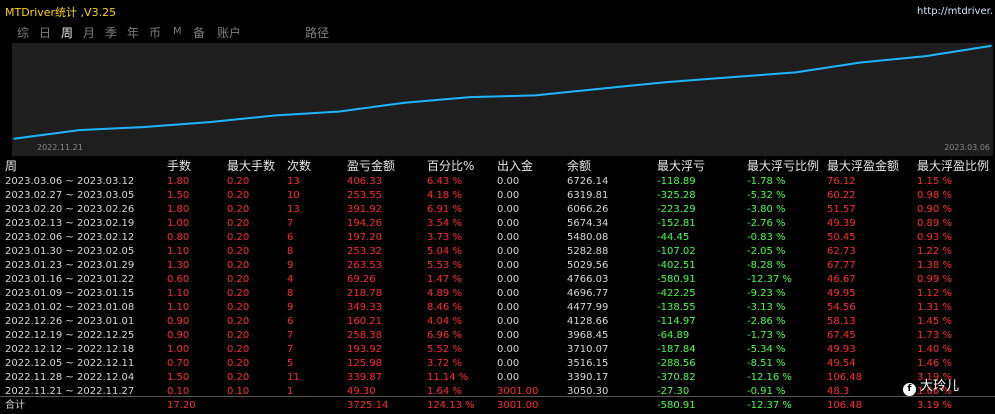 This screenshot has height=414, width=995. What do you see at coordinates (111, 32) in the screenshot?
I see `tab-quarter: 季` at bounding box center [111, 32].